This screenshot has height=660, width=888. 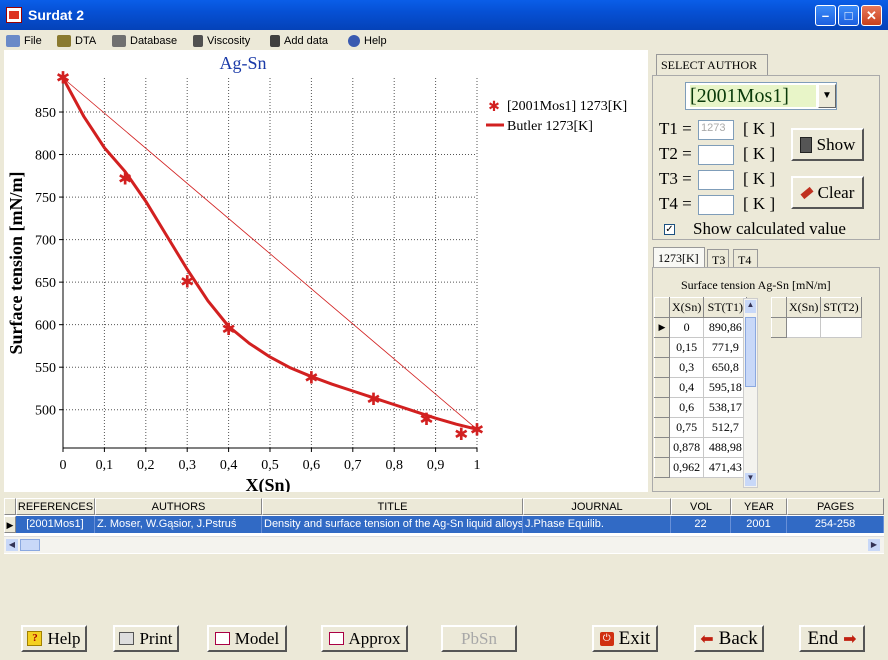 What do you see at coordinates (299, 40) in the screenshot?
I see `menu-add-data: Add data` at bounding box center [299, 40].